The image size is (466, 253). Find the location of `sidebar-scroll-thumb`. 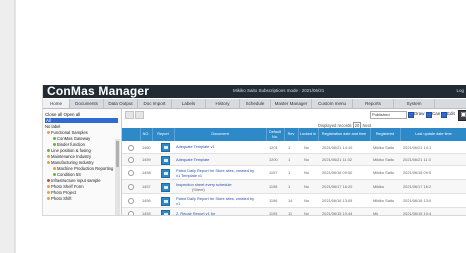

sidebar-scroll-thumb is located at coordinates (117, 154).